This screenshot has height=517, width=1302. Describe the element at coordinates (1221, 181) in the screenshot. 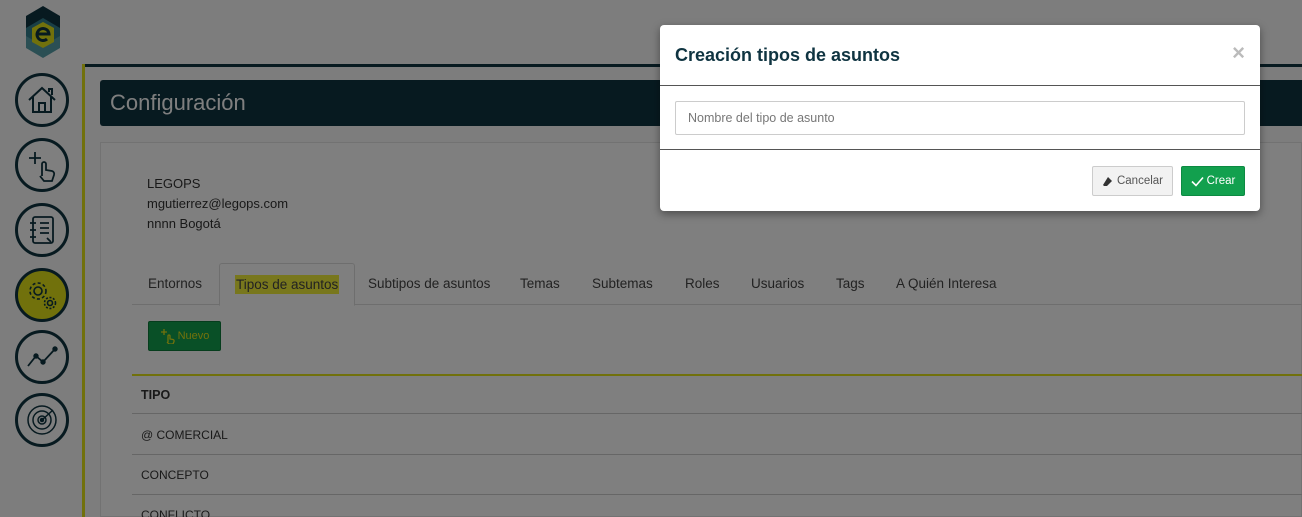

I see `create-button-label: Crear` at that location.